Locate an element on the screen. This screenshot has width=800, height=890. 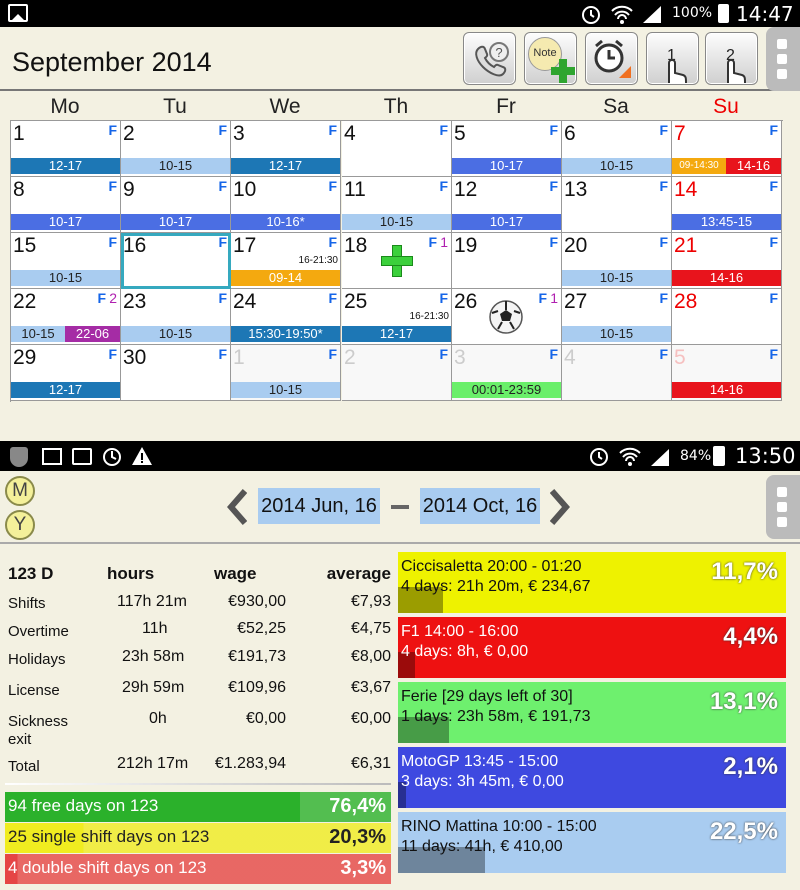
row-label: exit is located at coordinates (20, 739).